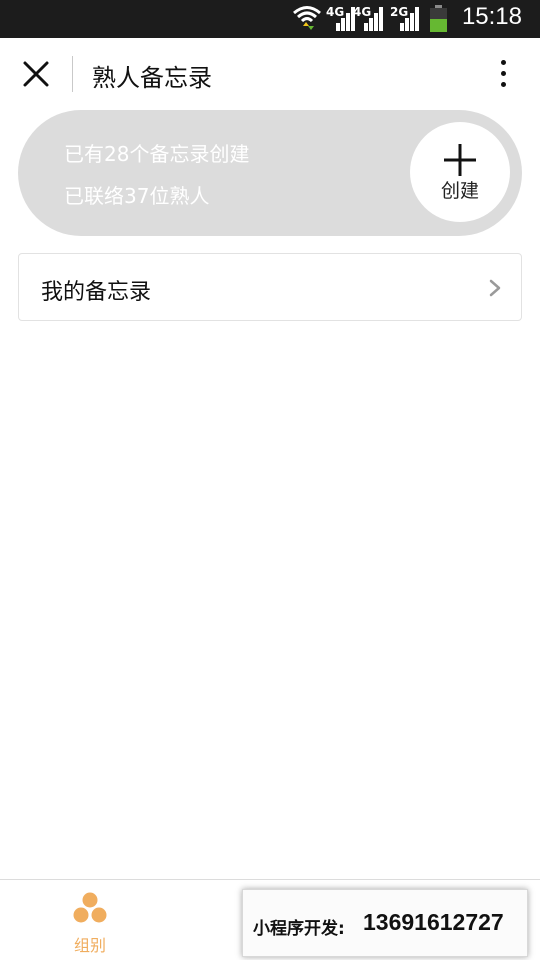 Image resolution: width=540 pixels, height=960 pixels. What do you see at coordinates (157, 154) in the screenshot?
I see `memo-count-text: 已有28个备忘录创建` at bounding box center [157, 154].